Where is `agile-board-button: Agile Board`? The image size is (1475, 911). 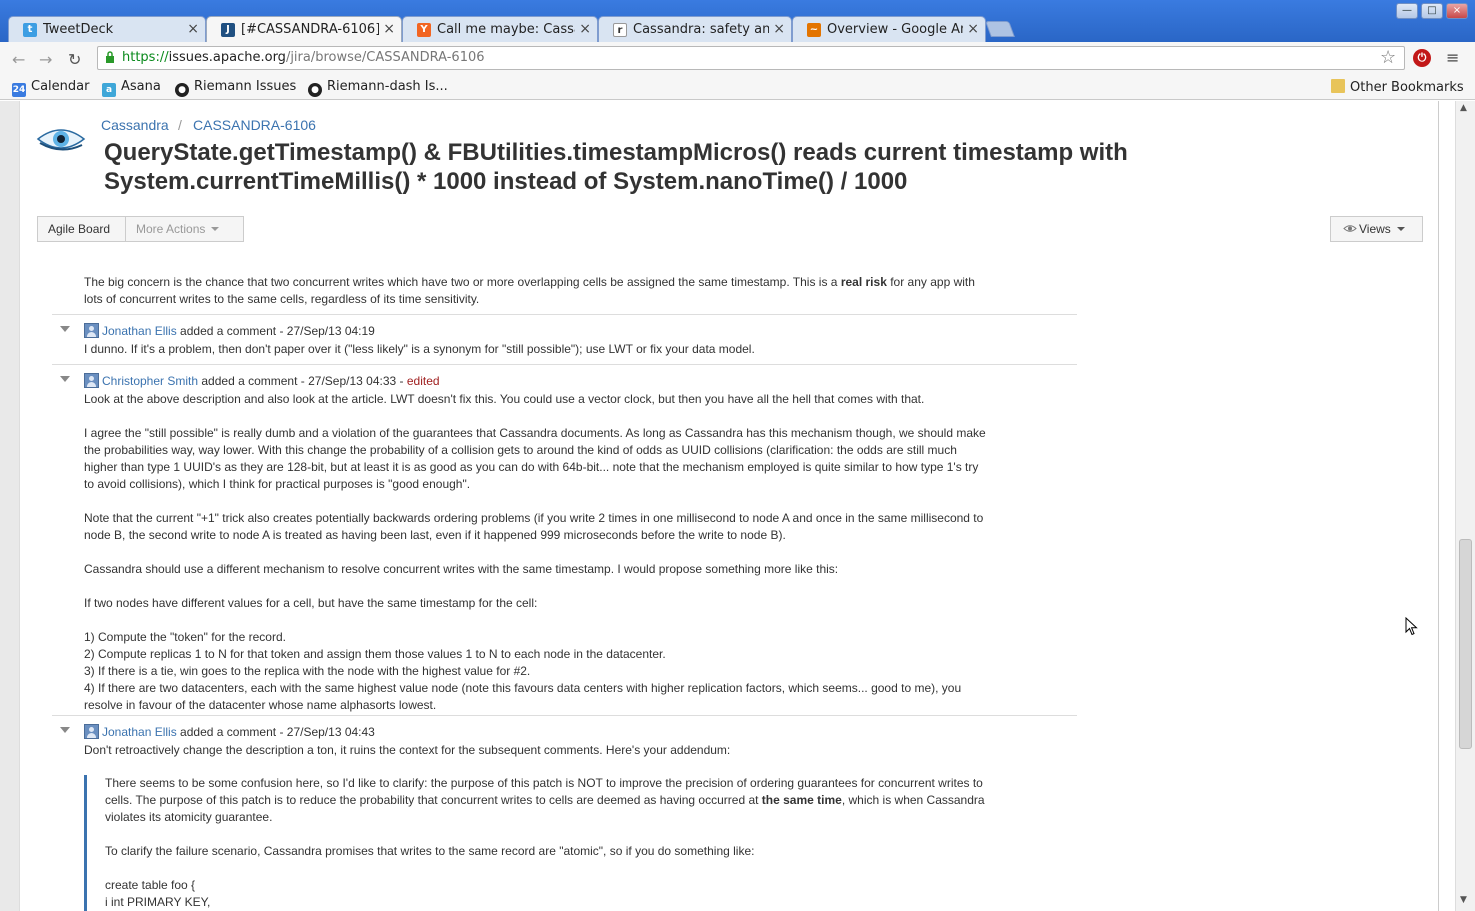 agile-board-button: Agile Board is located at coordinates (81, 229).